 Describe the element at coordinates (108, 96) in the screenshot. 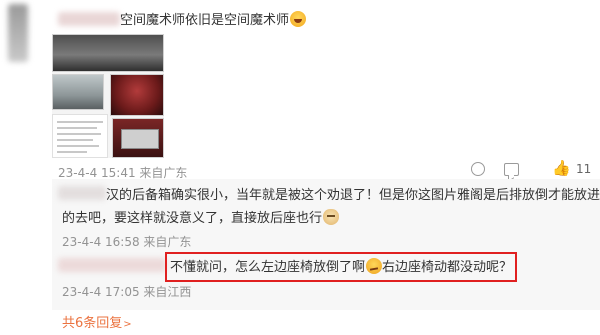

I see `comment-image-grid` at that location.